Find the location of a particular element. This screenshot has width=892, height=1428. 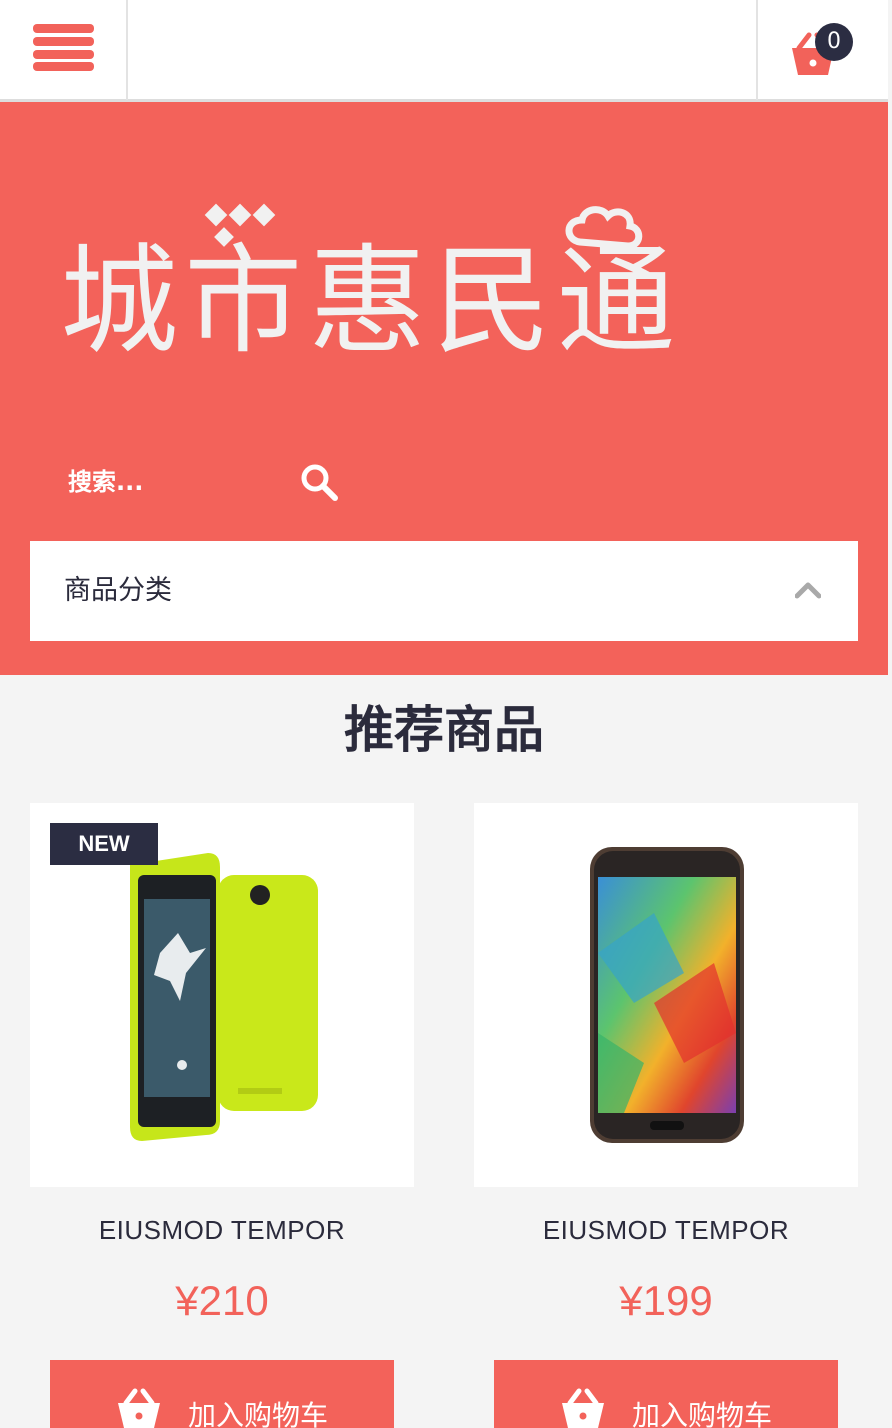

category-label: 商品分类 is located at coordinates (118, 590).